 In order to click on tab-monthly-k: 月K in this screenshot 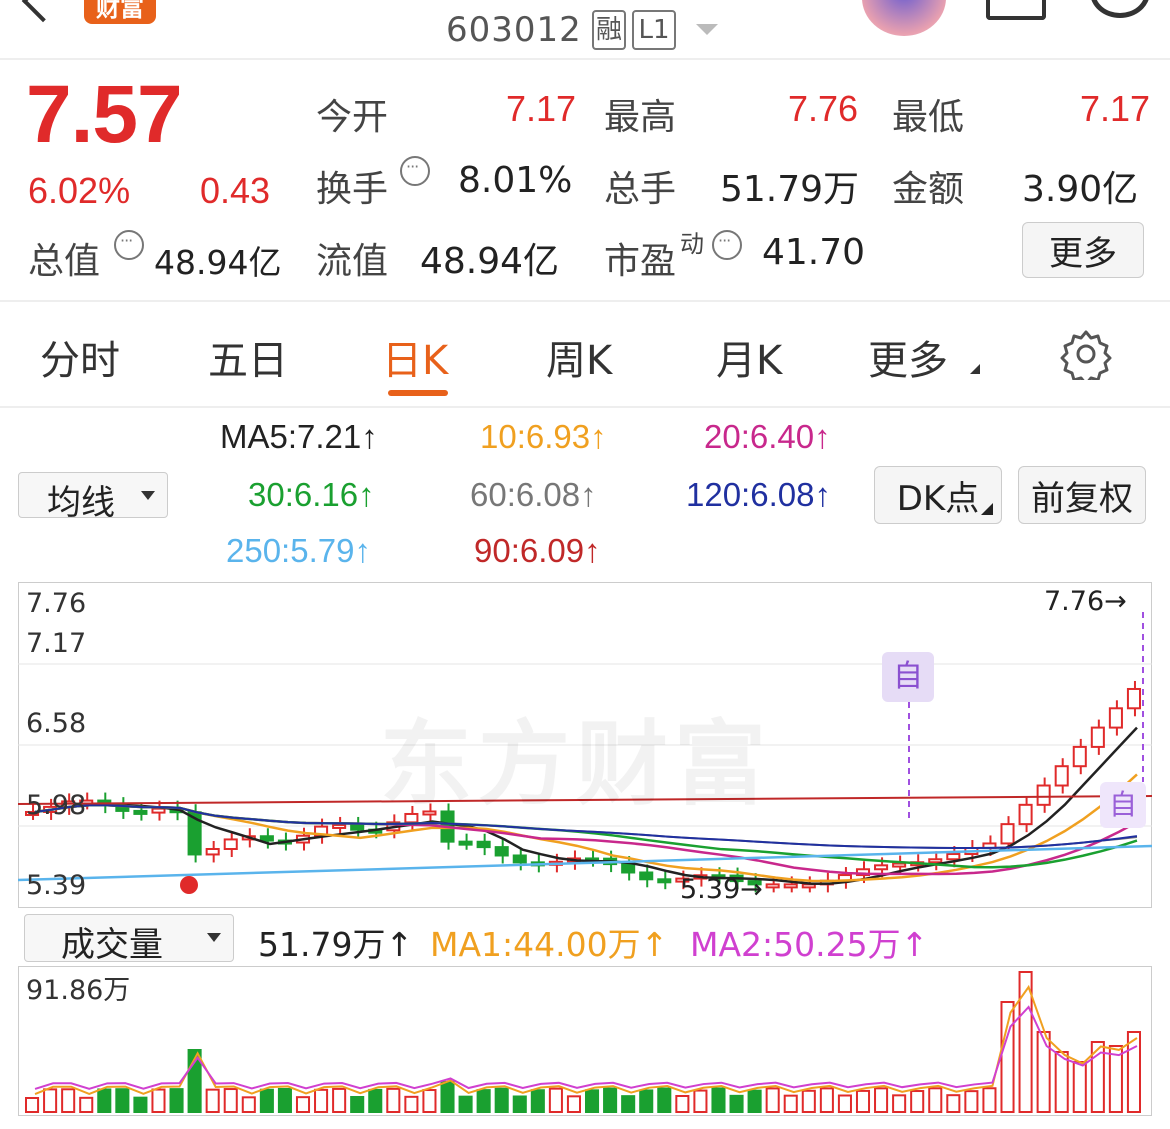, I will do `click(749, 357)`.